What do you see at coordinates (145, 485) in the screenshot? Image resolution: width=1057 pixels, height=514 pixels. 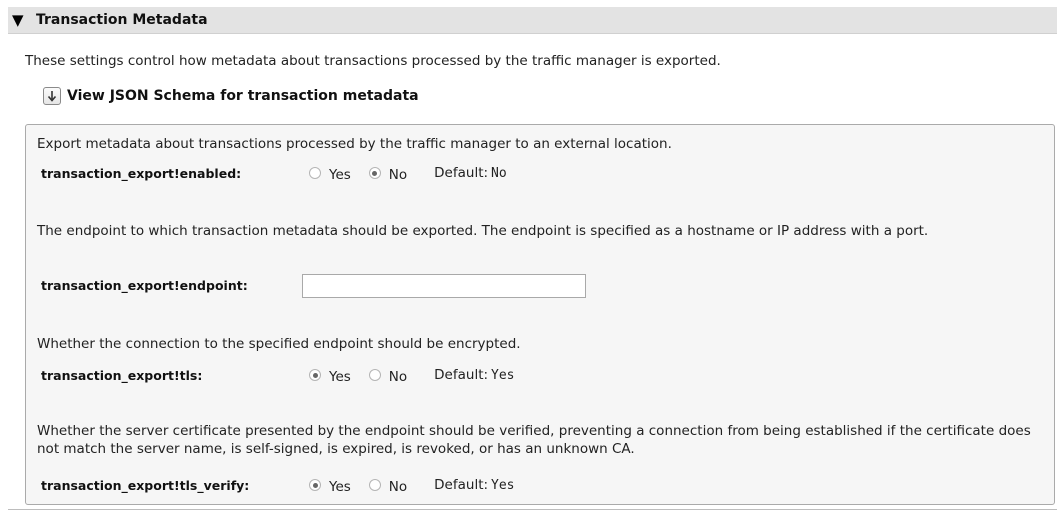 I see `tls-verify-key-label: transaction_export!tls_verify:` at bounding box center [145, 485].